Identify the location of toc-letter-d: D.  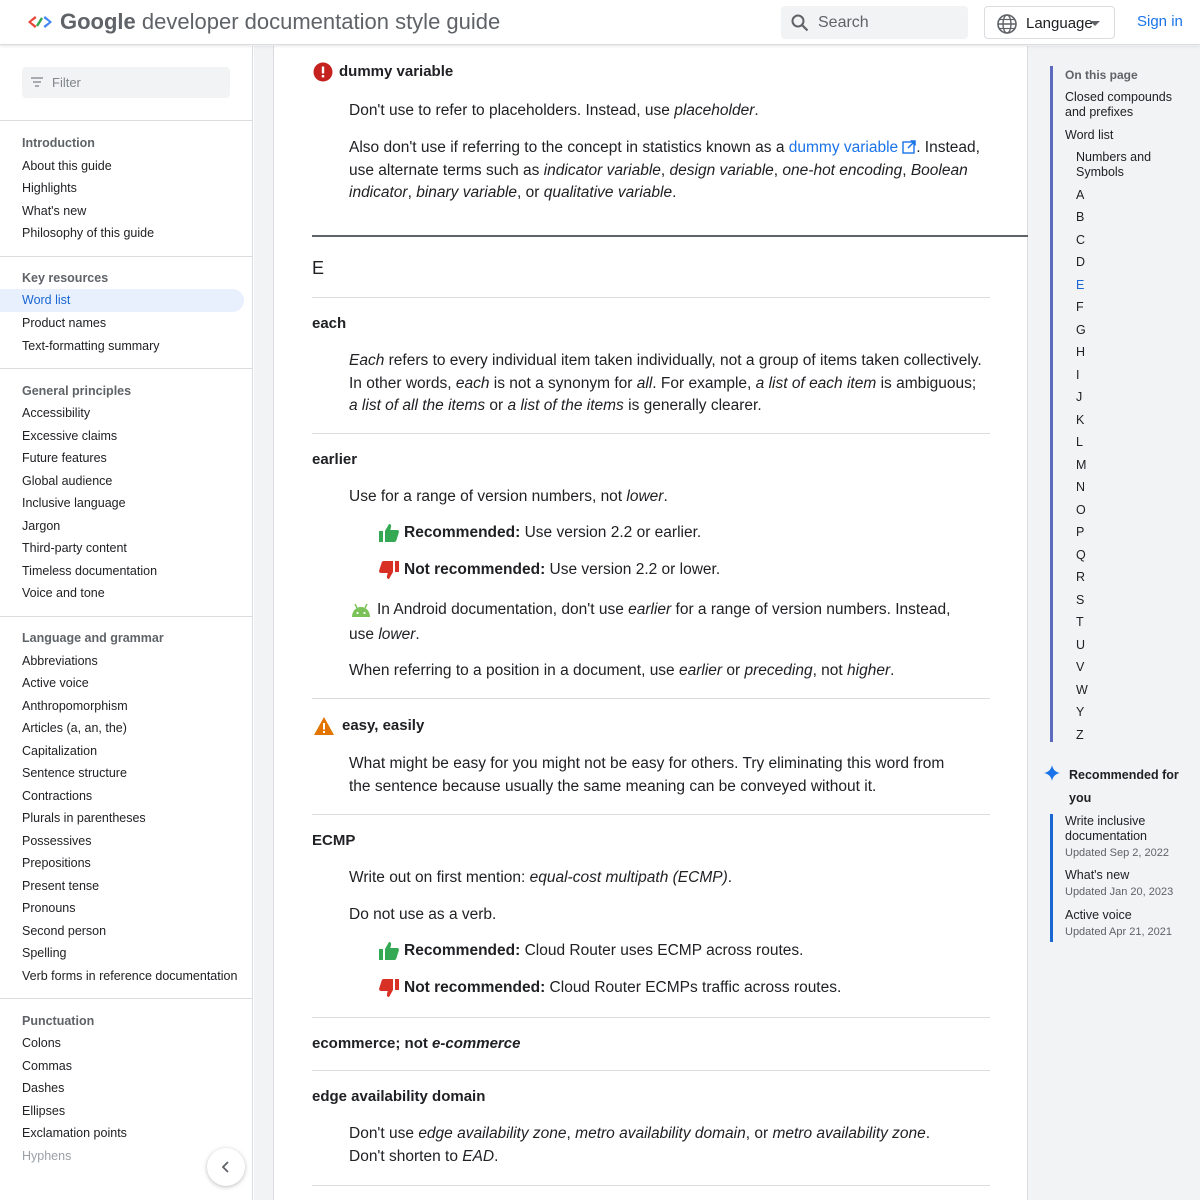
(1080, 262).